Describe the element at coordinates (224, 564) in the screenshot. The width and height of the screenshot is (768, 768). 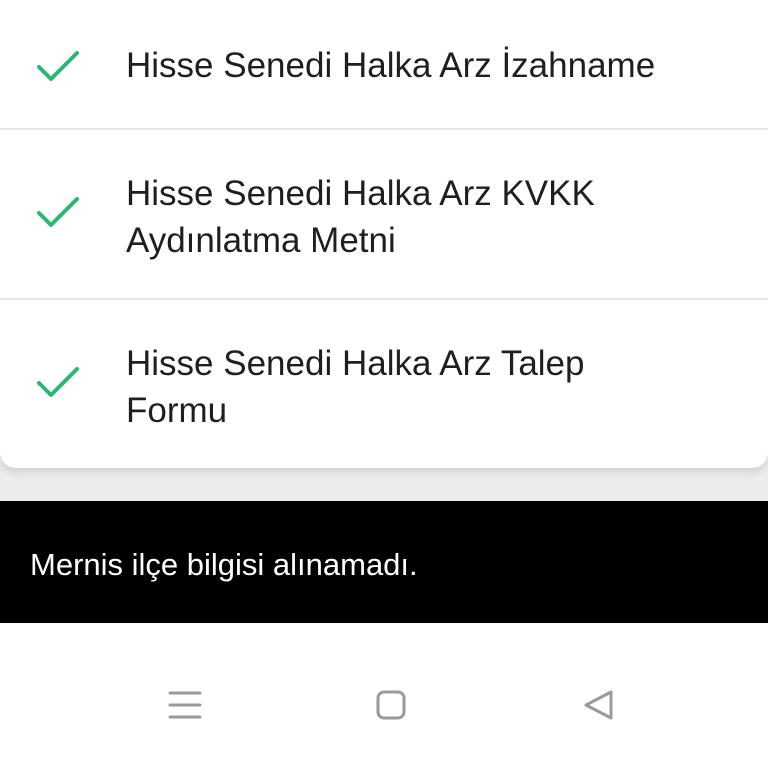
I see `toast-text: Mernis ilçe bilgisi alınamadı.` at that location.